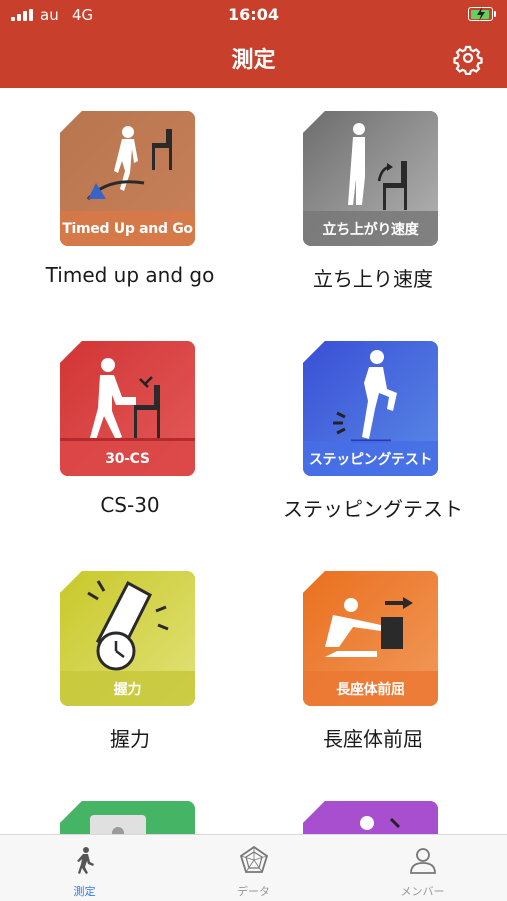 This screenshot has height=901, width=507. I want to click on measurement-icon, so click(127, 817).